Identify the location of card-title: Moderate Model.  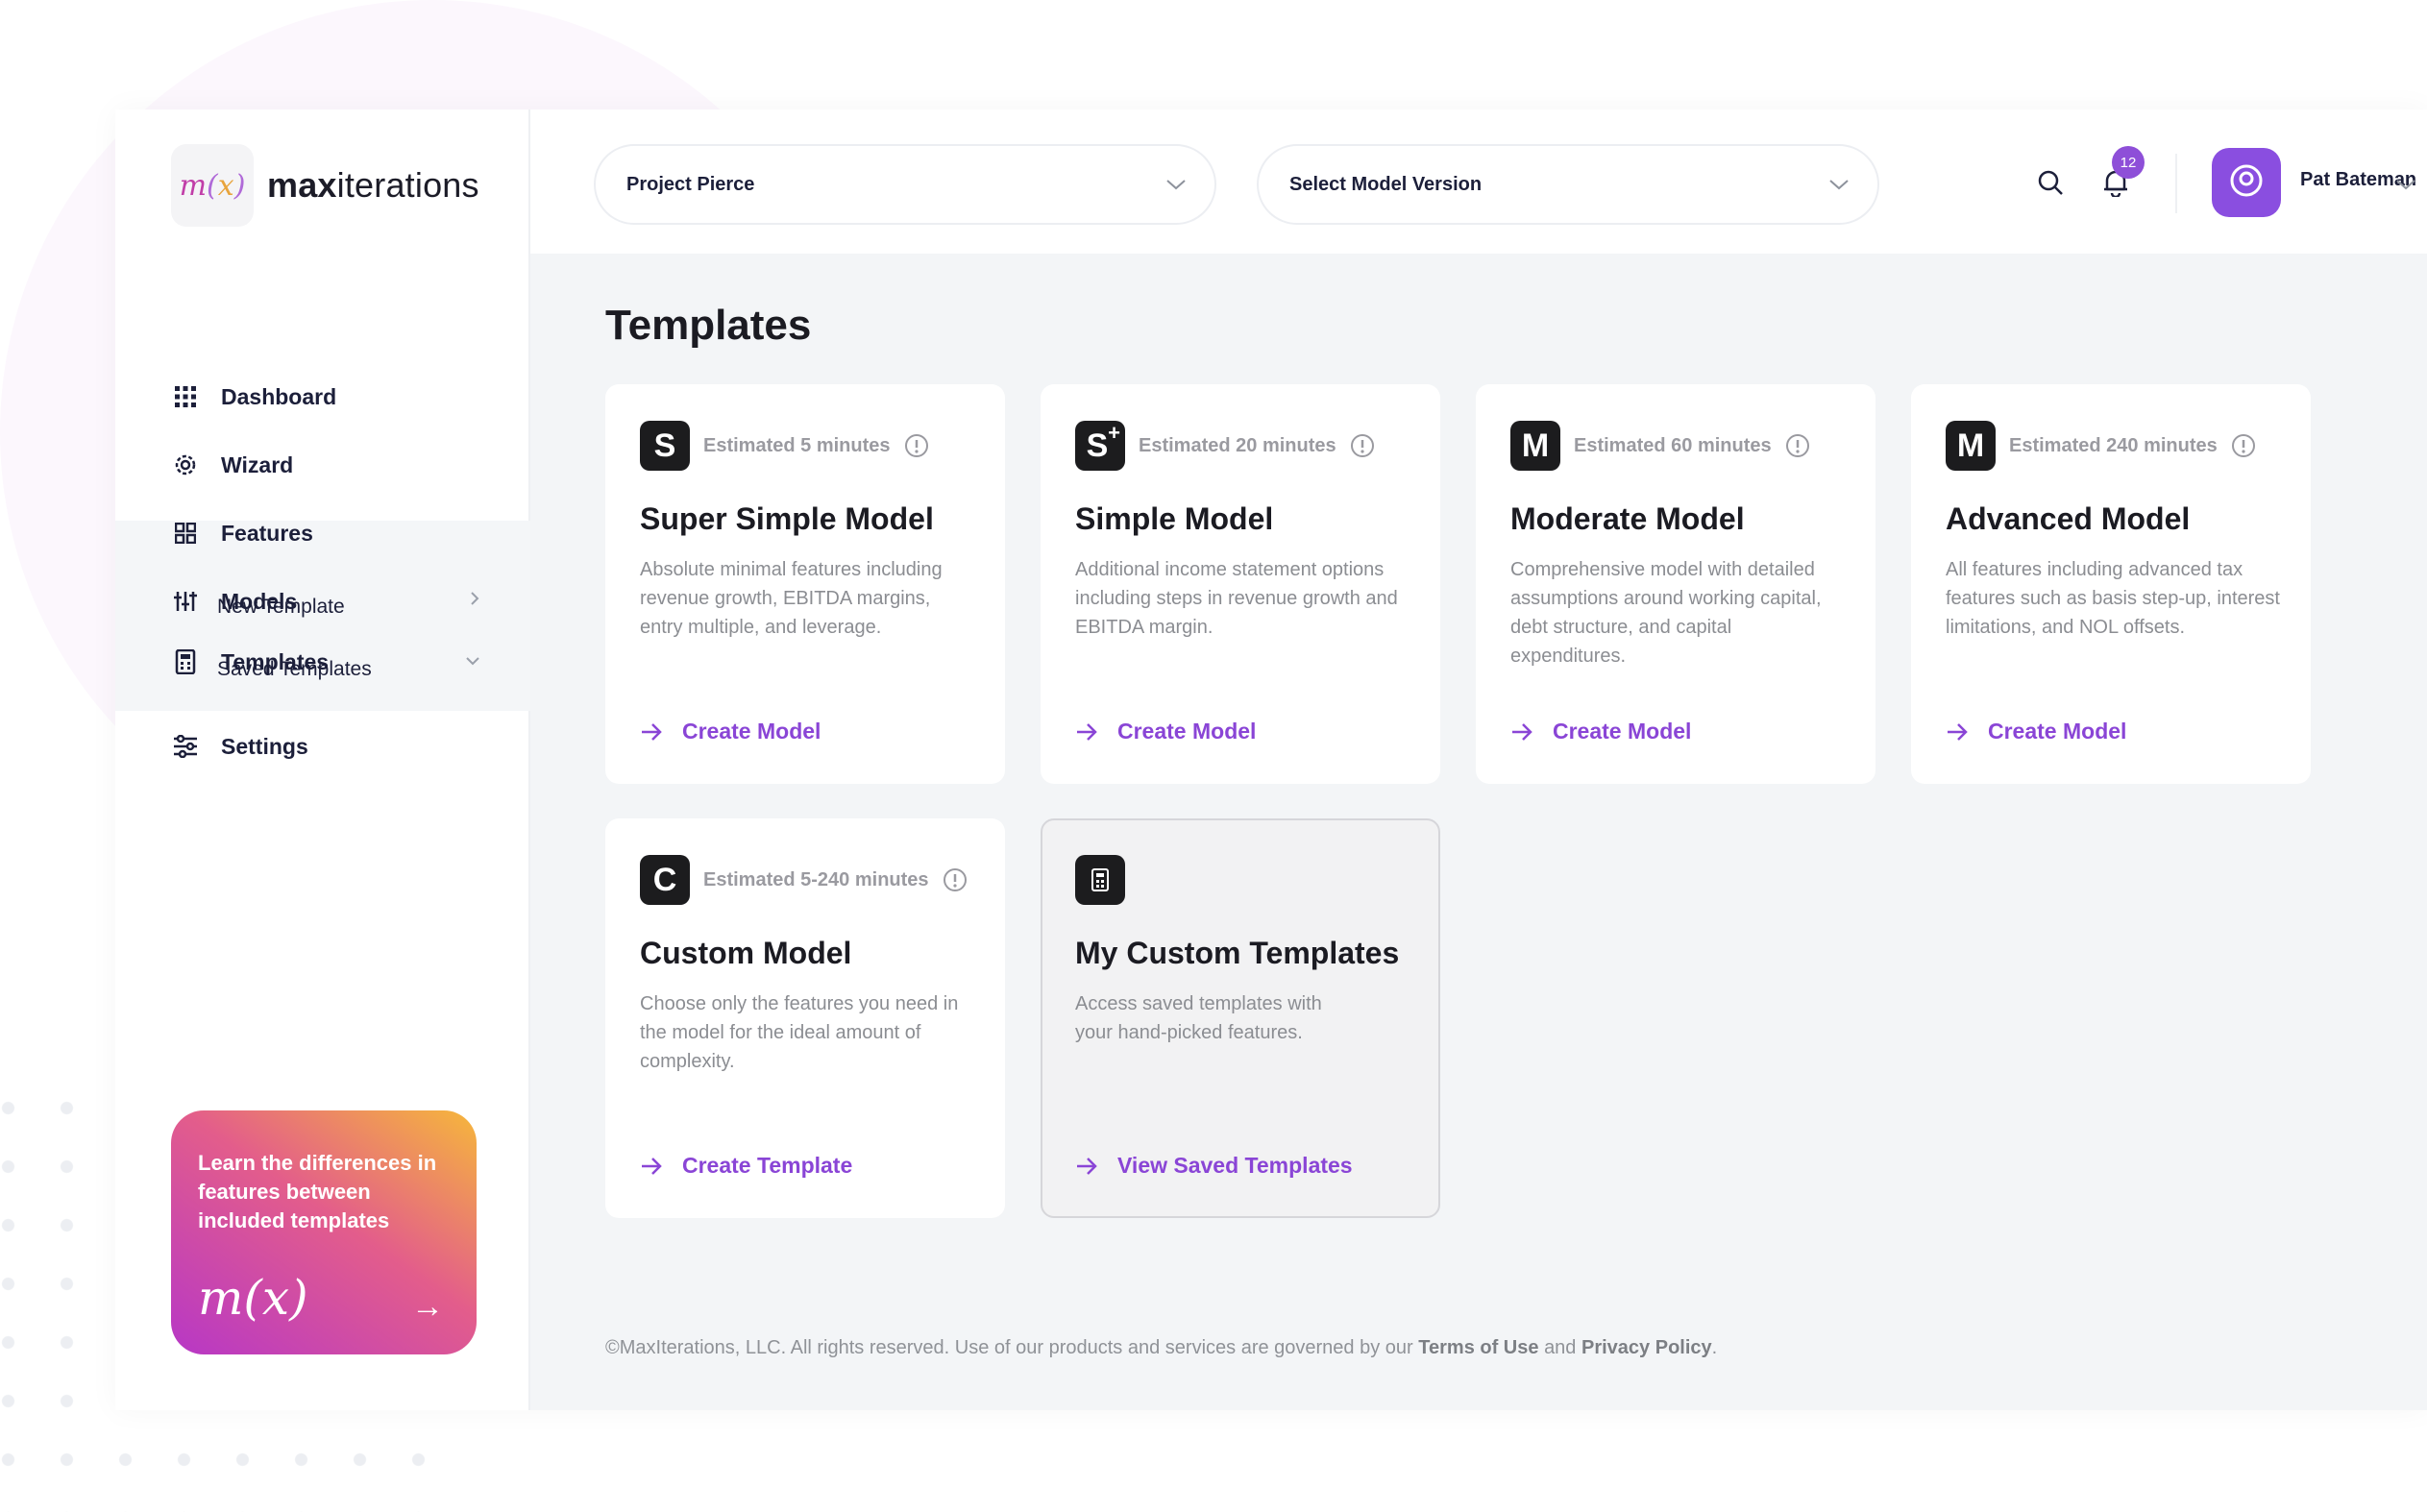
(1627, 518).